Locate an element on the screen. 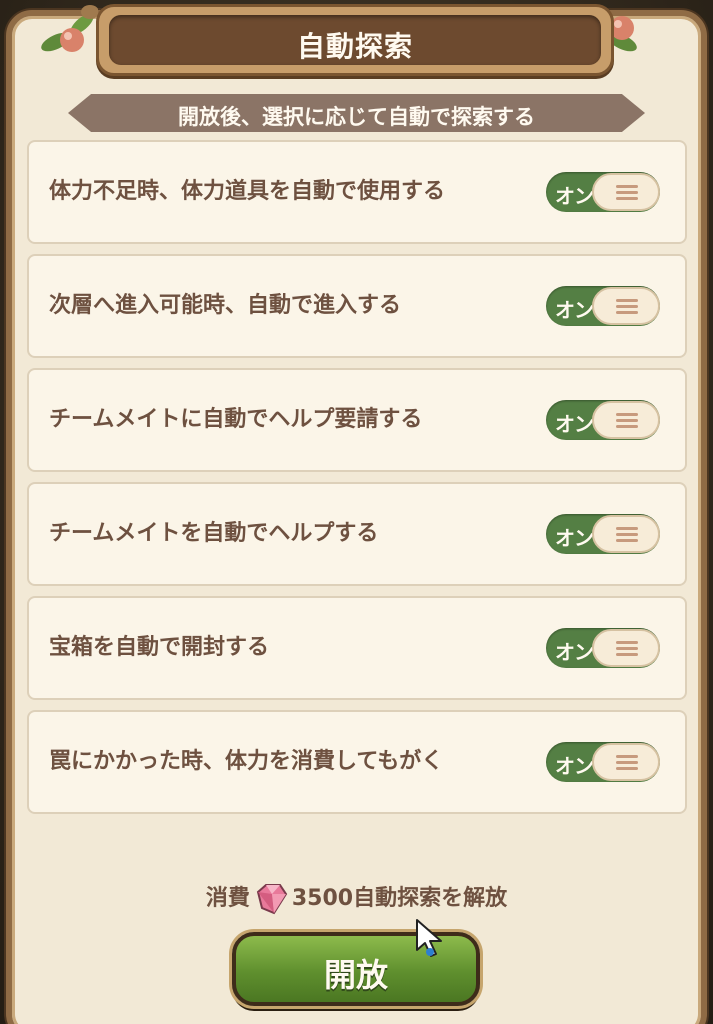 The width and height of the screenshot is (713, 1024). unlock-cost: 消費 3500自動探索を解放 is located at coordinates (356, 898).